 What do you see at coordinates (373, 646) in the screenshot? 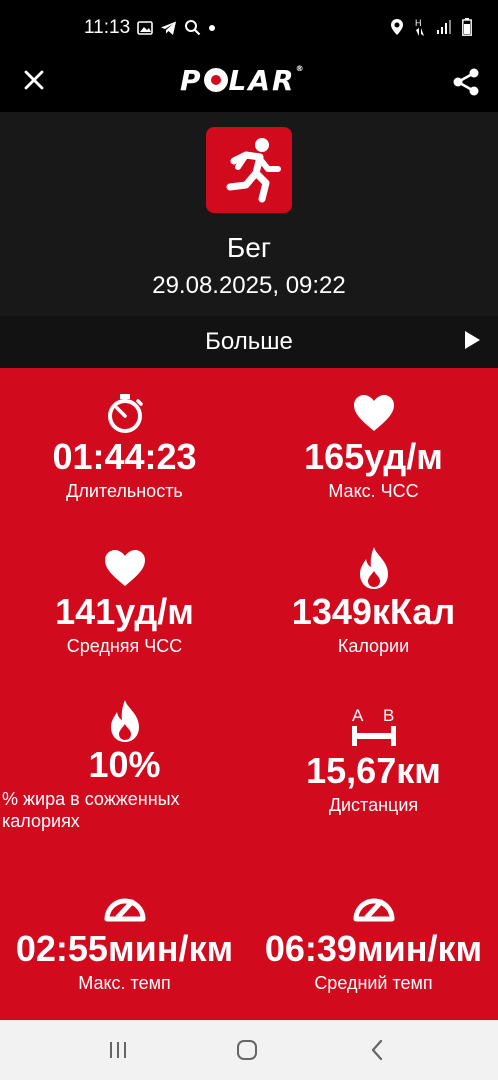
I see `calories-label: Калории` at bounding box center [373, 646].